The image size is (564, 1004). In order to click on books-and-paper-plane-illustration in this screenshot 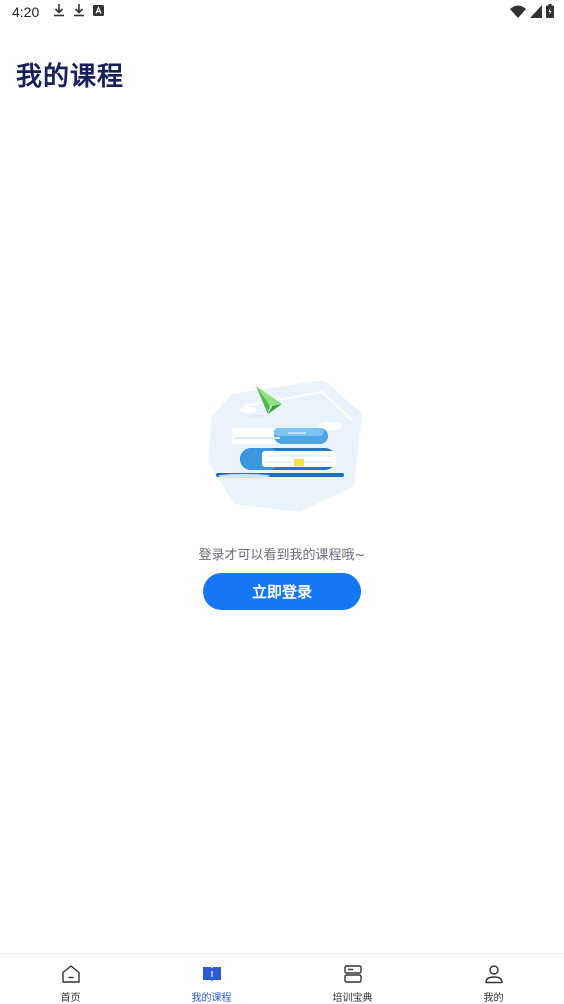, I will do `click(285, 447)`.